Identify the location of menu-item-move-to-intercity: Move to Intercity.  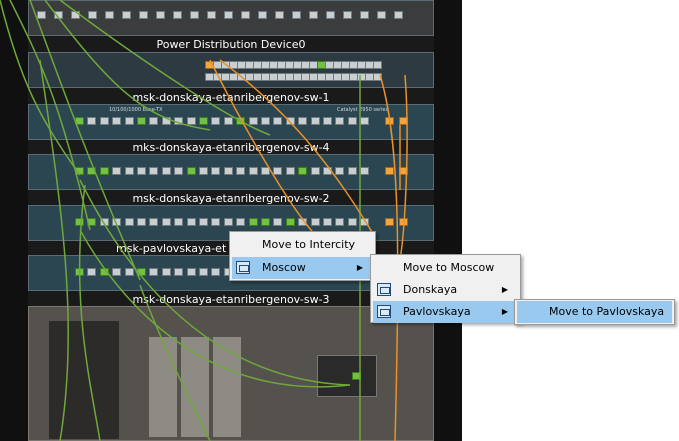
(302, 245).